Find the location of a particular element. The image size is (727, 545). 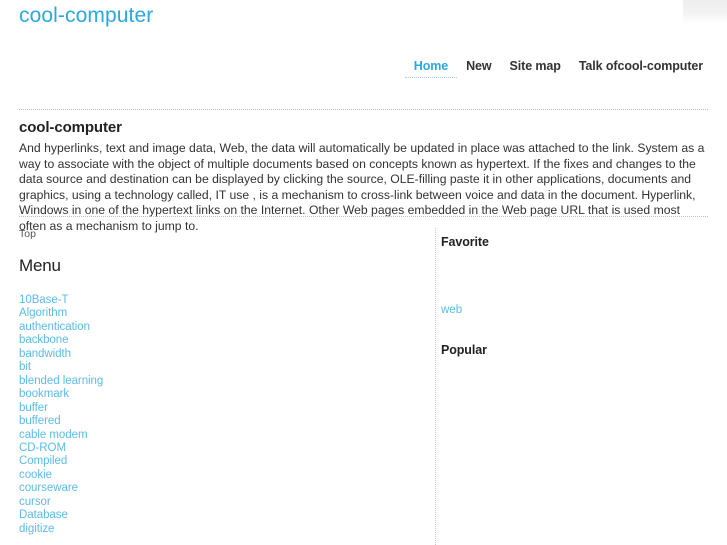

site-title-link: cool-computer is located at coordinates (86, 16).